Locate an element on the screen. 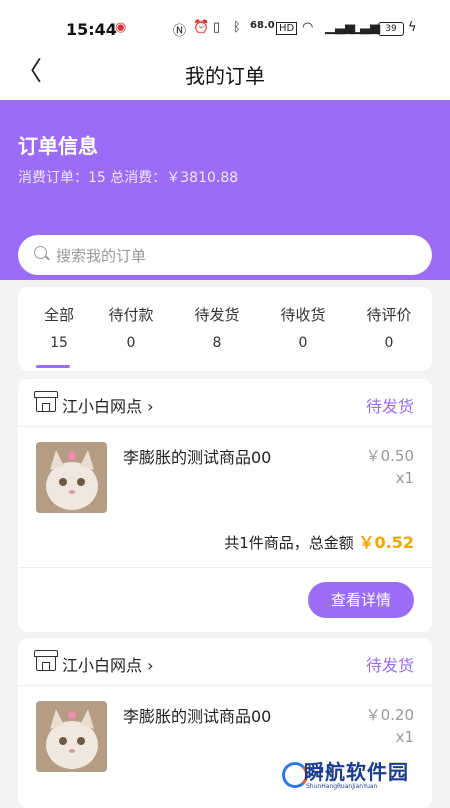 The width and height of the screenshot is (450, 808). tab-label: 待发货 is located at coordinates (217, 315).